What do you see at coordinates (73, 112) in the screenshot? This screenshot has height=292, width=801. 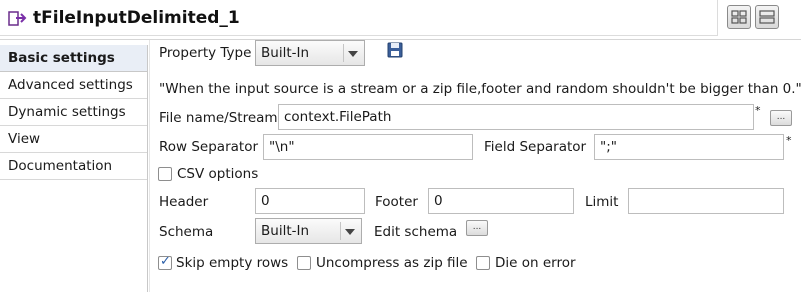 I see `sidebar-item-dynamic-settings: Dynamic settings` at bounding box center [73, 112].